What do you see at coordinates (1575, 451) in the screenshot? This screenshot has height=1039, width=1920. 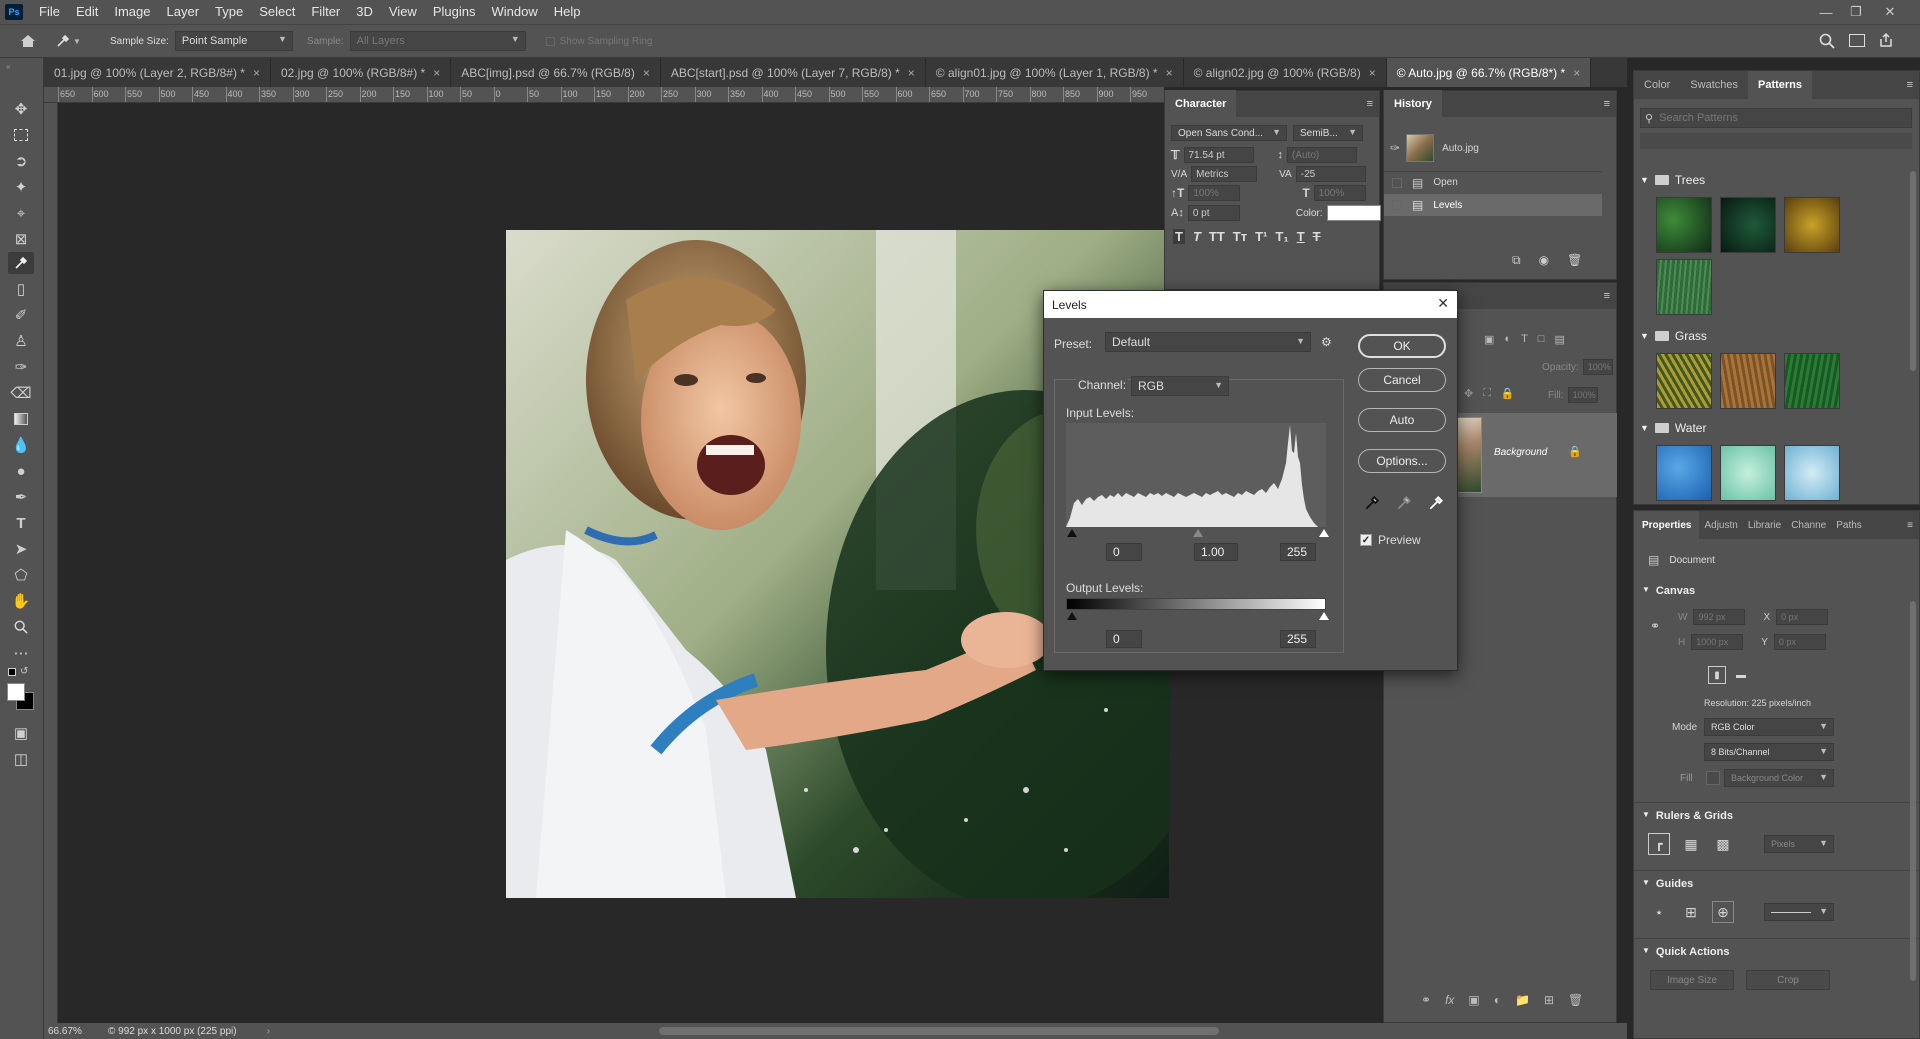 I see `lock-icon: 🔒` at bounding box center [1575, 451].